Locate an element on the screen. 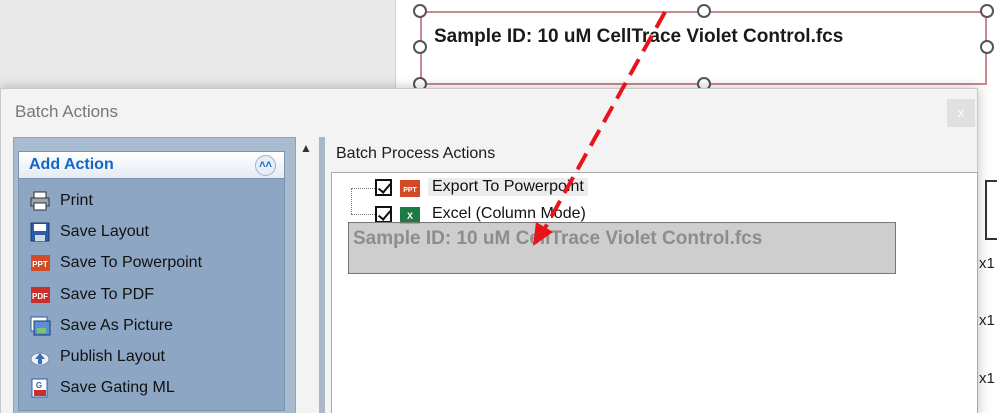  printer-icon is located at coordinates (40, 201).